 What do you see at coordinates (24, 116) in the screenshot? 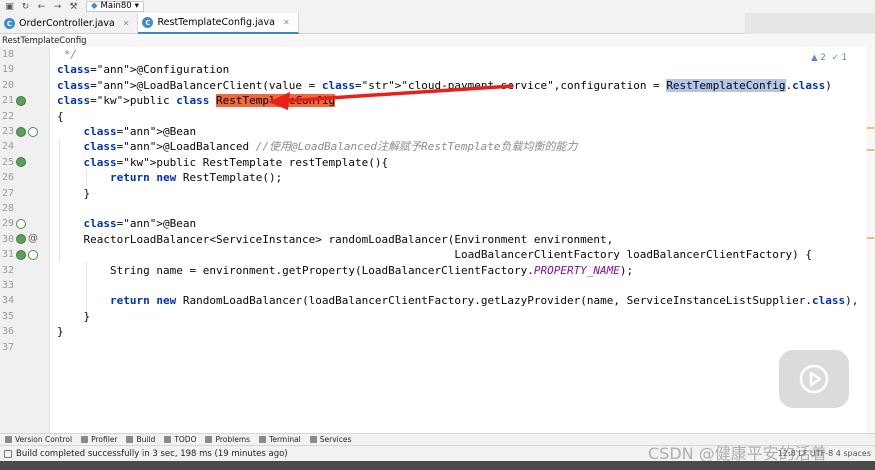
I see `gutter-row: 22` at bounding box center [24, 116].